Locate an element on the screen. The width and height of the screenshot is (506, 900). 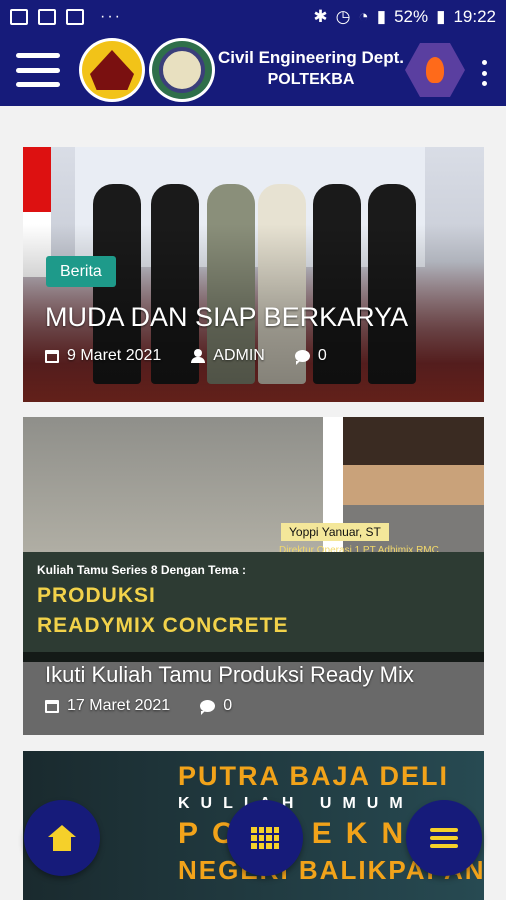
image-icon is located at coordinates (19, 17).